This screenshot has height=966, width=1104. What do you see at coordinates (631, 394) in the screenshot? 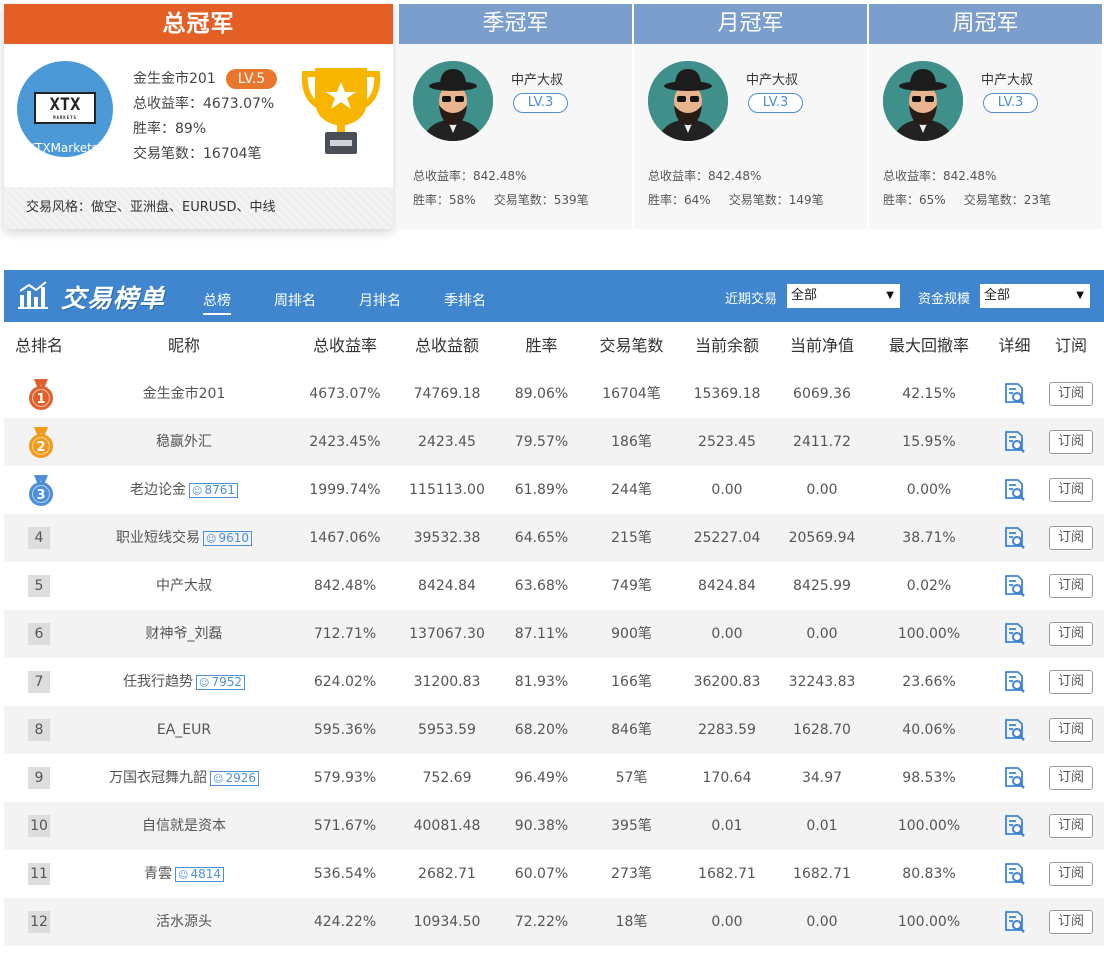
I see `trade-count-cell: 16704笔` at bounding box center [631, 394].